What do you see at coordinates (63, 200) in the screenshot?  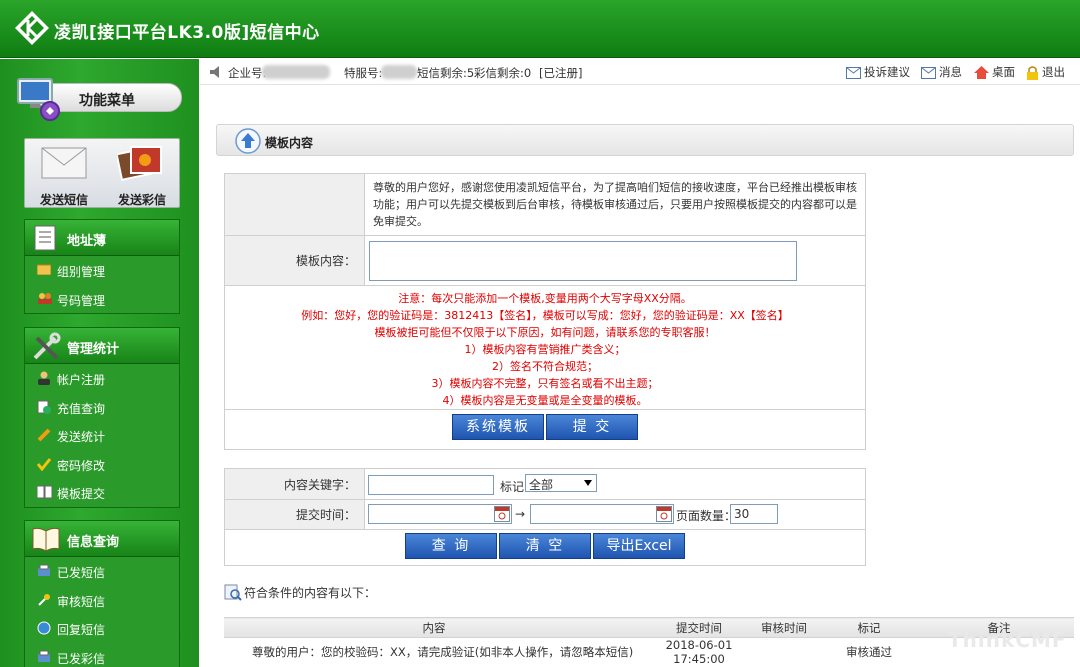 I see `send-sms-label: 发送短信` at bounding box center [63, 200].